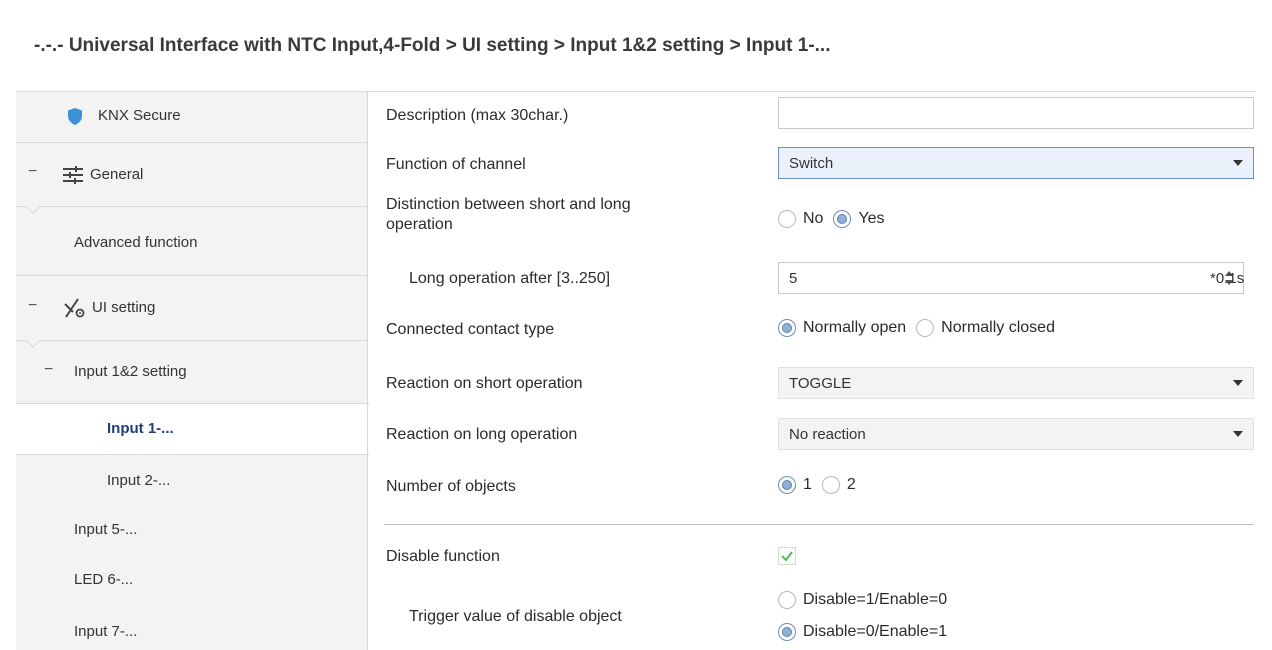  Describe the element at coordinates (192, 174) in the screenshot. I see `sidebar-item-general: − General` at that location.